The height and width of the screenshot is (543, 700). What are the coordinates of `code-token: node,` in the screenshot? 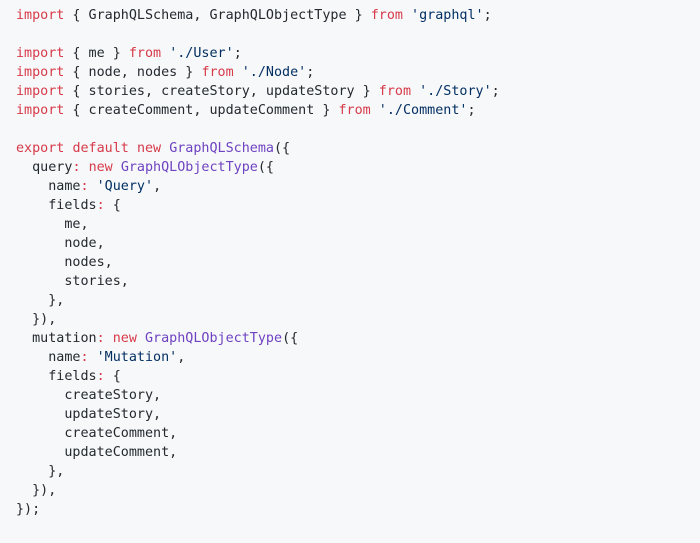 It's located at (60, 243).